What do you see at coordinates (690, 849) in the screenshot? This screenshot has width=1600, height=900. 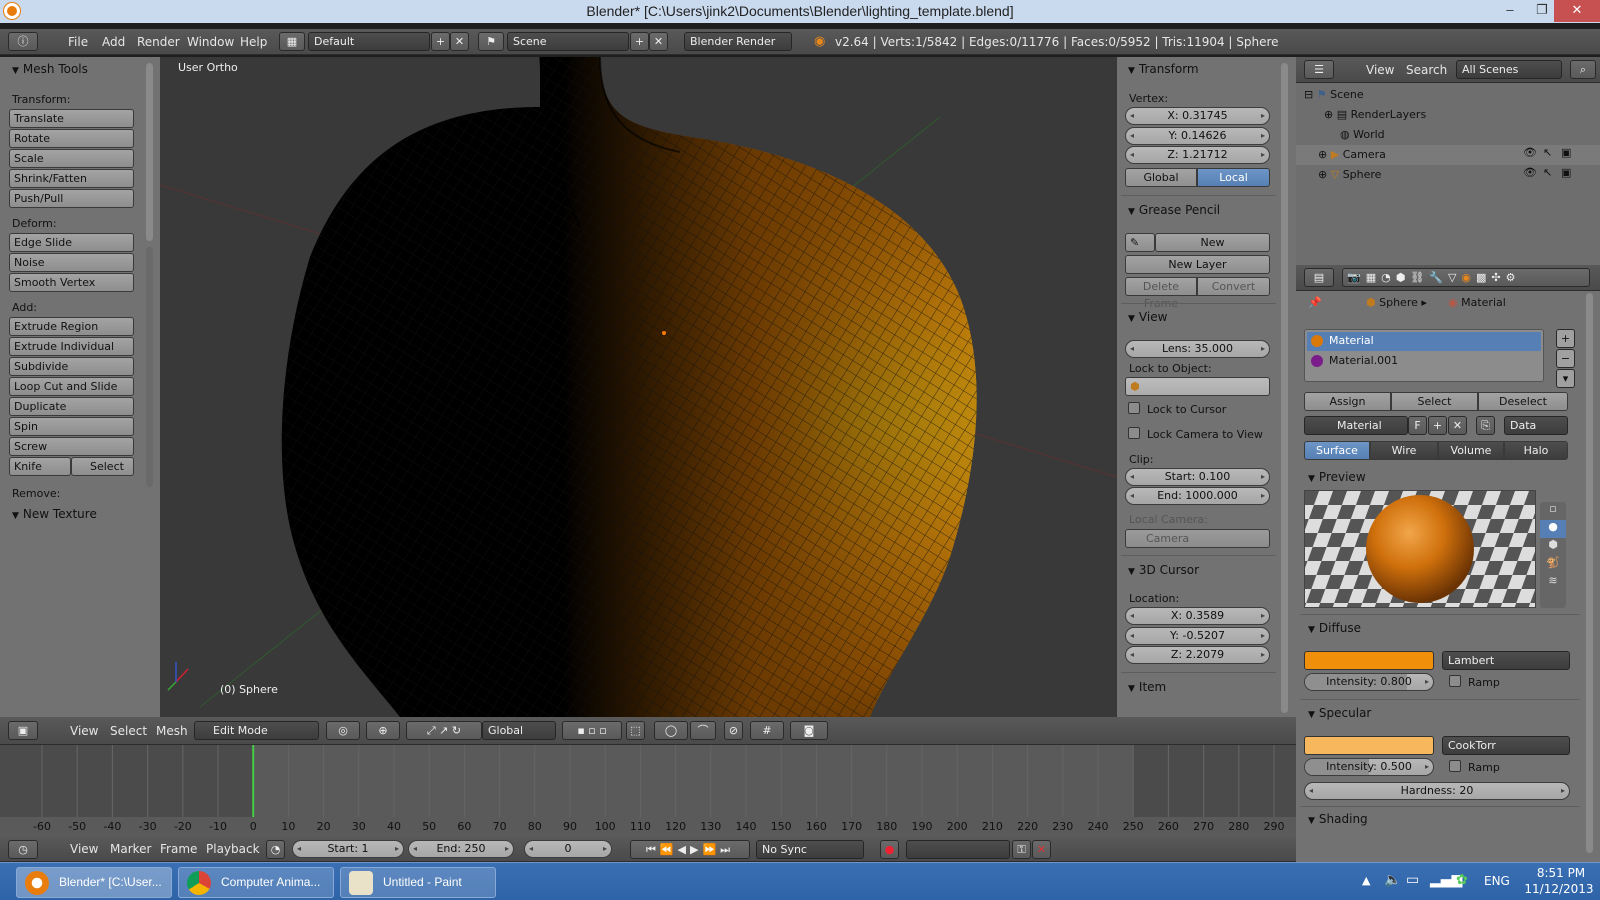 I see `playback-controls: ⏮⏪◀▶⏩⏭` at bounding box center [690, 849].